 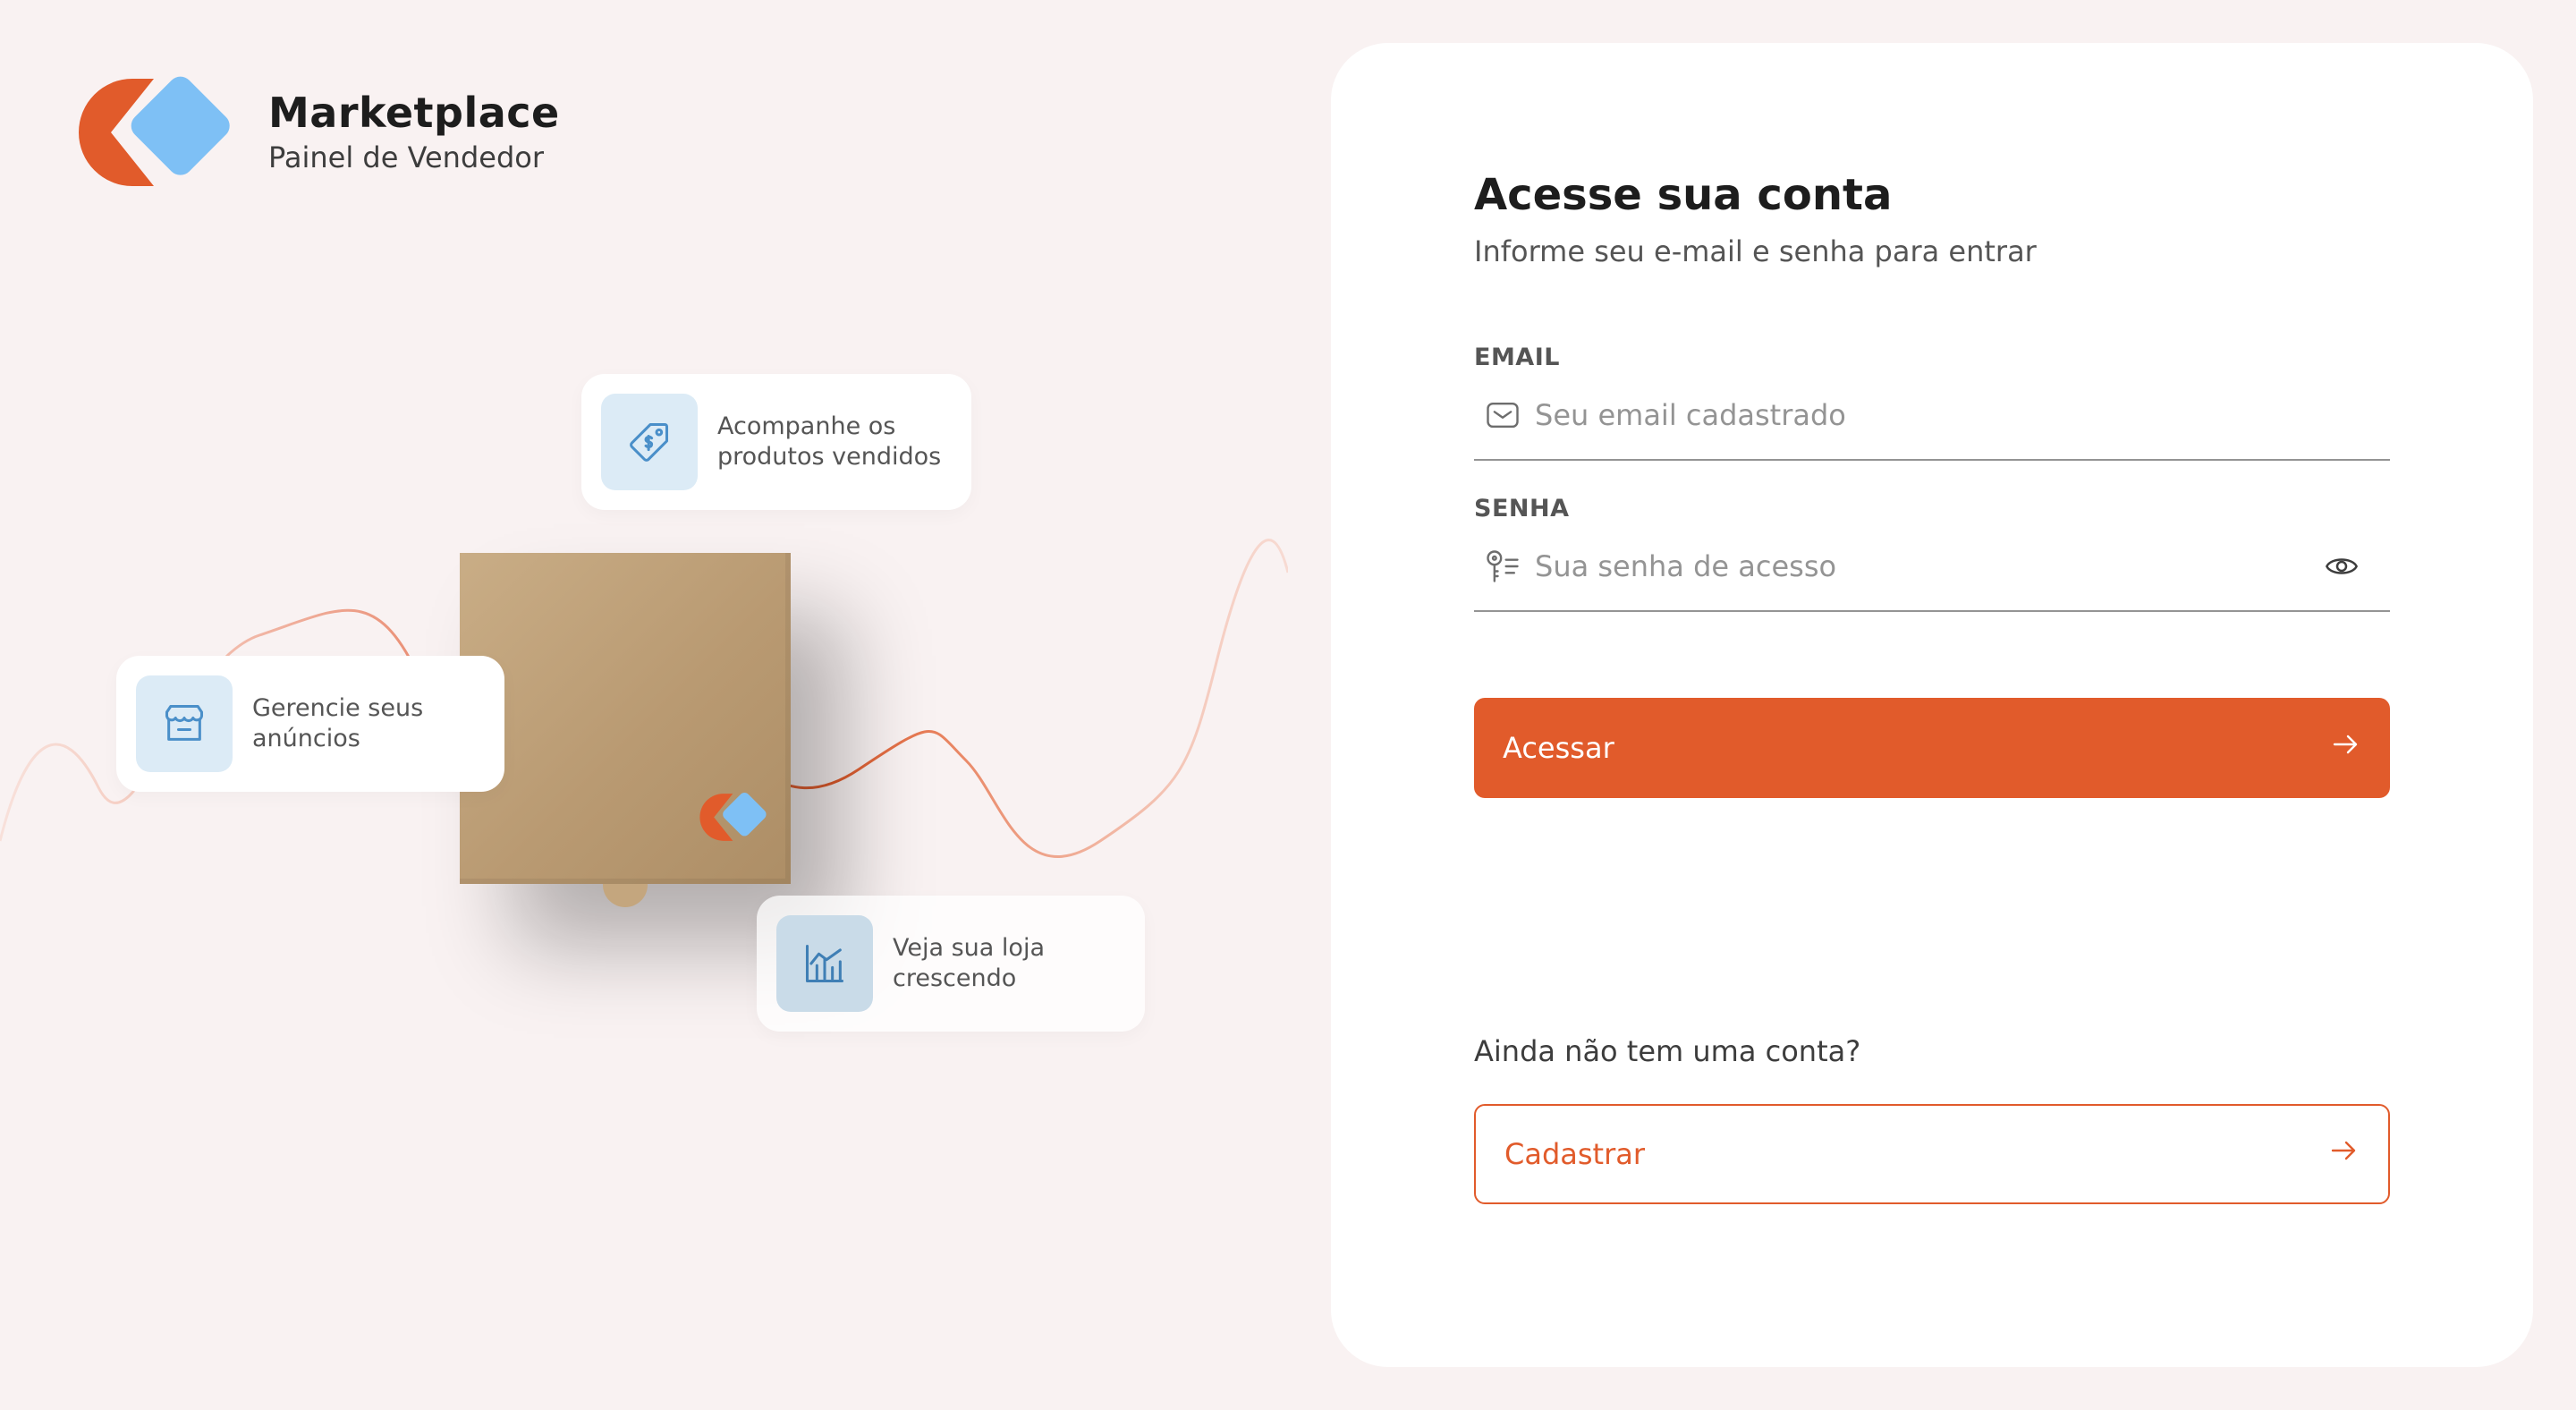 I want to click on feature-card-ads: Gerencie seus anúncios, so click(x=310, y=724).